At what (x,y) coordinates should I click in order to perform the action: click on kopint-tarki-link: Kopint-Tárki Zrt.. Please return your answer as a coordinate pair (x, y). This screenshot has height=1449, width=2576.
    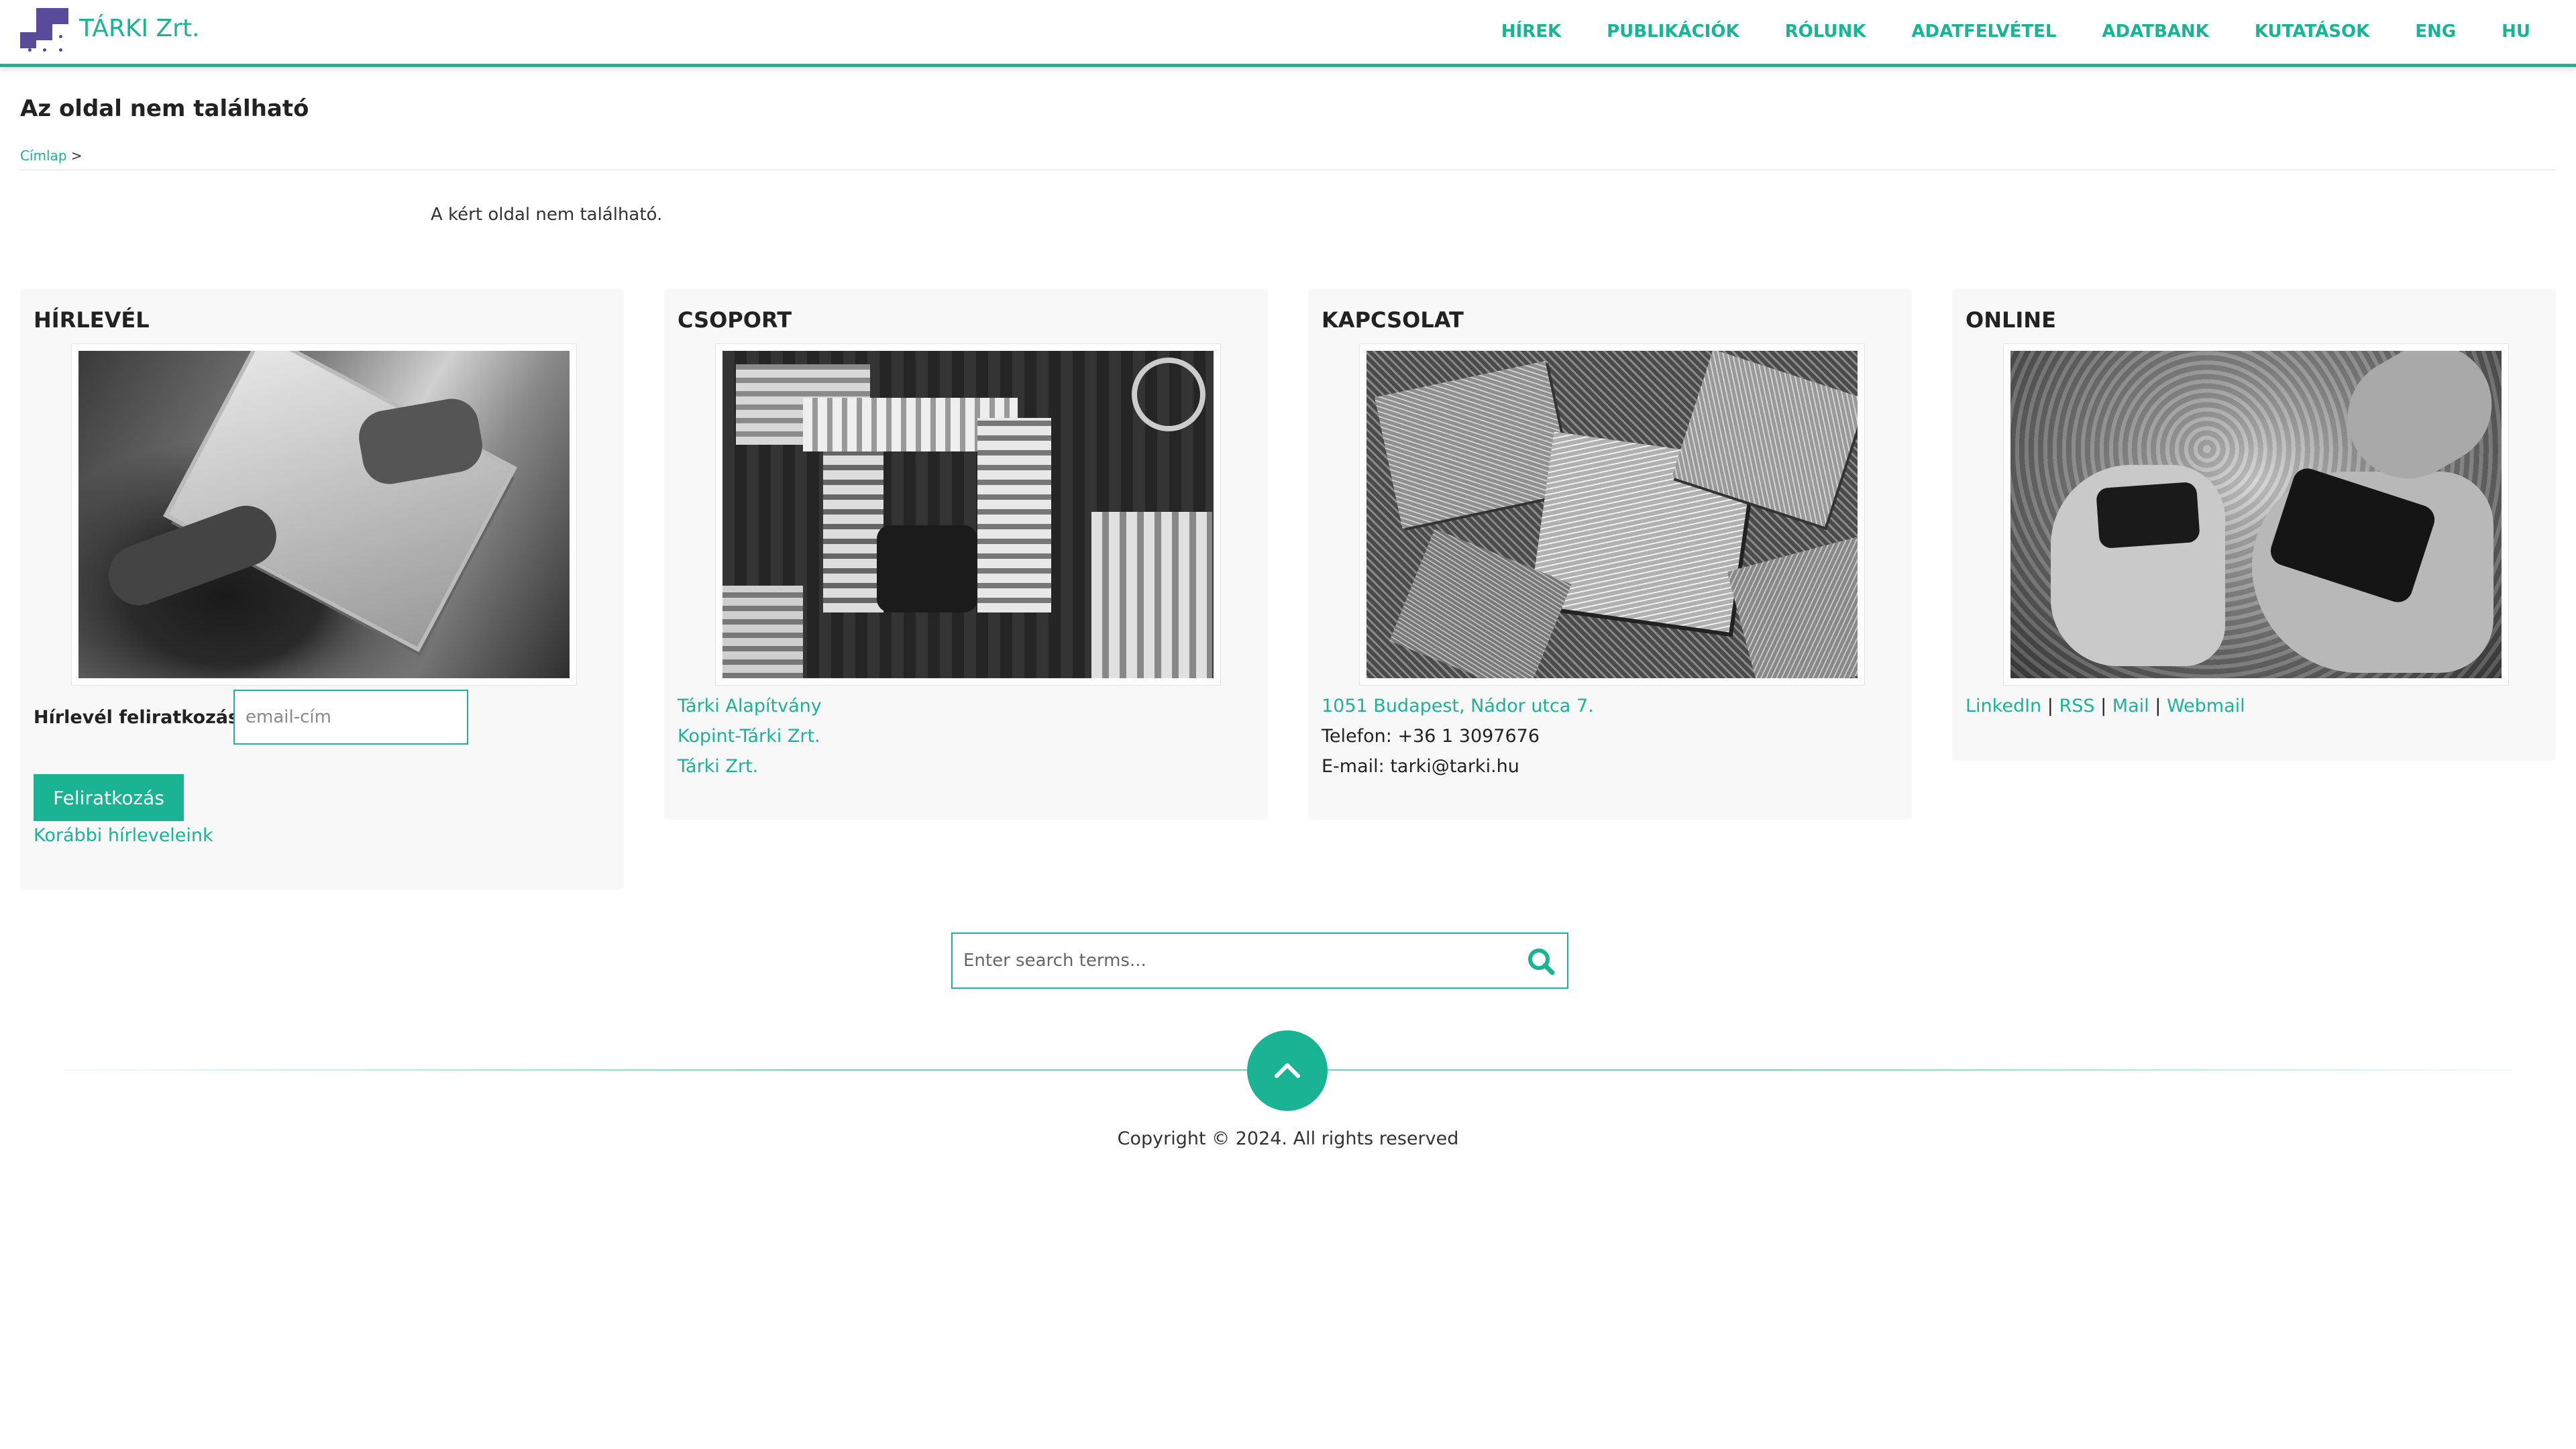
    Looking at the image, I should click on (749, 736).